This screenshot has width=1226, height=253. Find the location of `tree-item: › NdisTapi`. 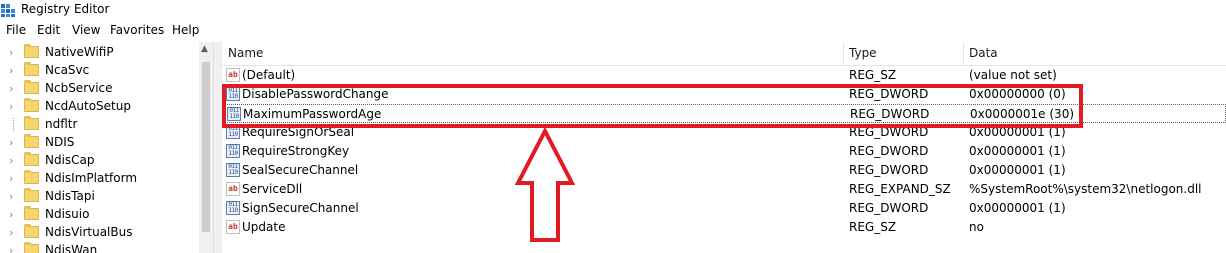

tree-item: › NdisTapi is located at coordinates (100, 197).